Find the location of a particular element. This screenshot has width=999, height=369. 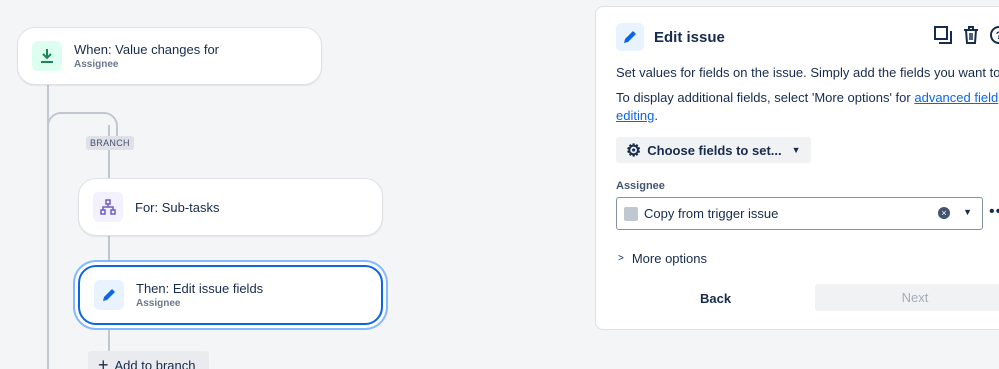

trash-icon is located at coordinates (971, 37).